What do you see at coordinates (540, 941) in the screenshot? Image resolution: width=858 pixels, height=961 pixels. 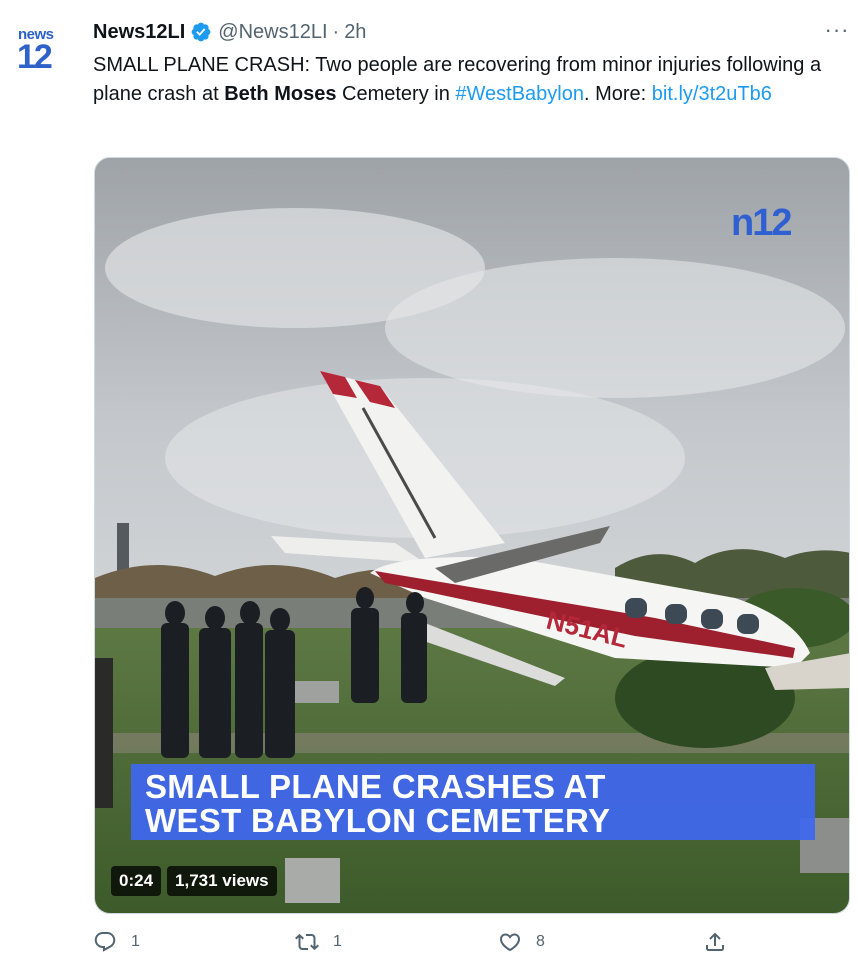 I see `like-count: 8` at bounding box center [540, 941].